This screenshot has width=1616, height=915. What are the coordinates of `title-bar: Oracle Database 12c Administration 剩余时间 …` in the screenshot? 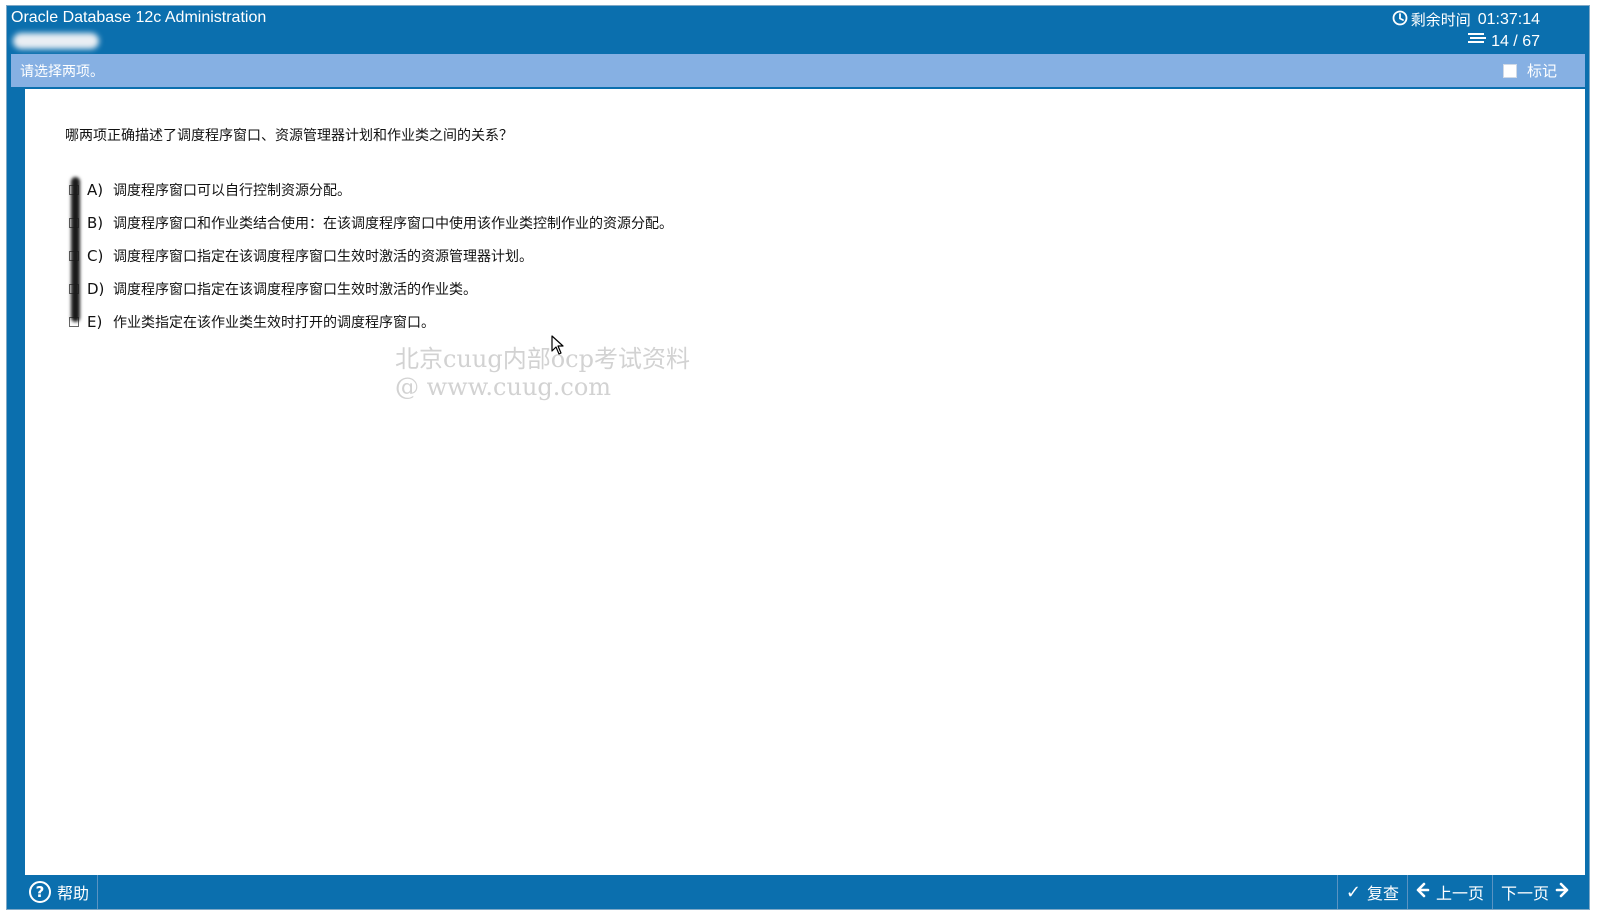 It's located at (798, 31).